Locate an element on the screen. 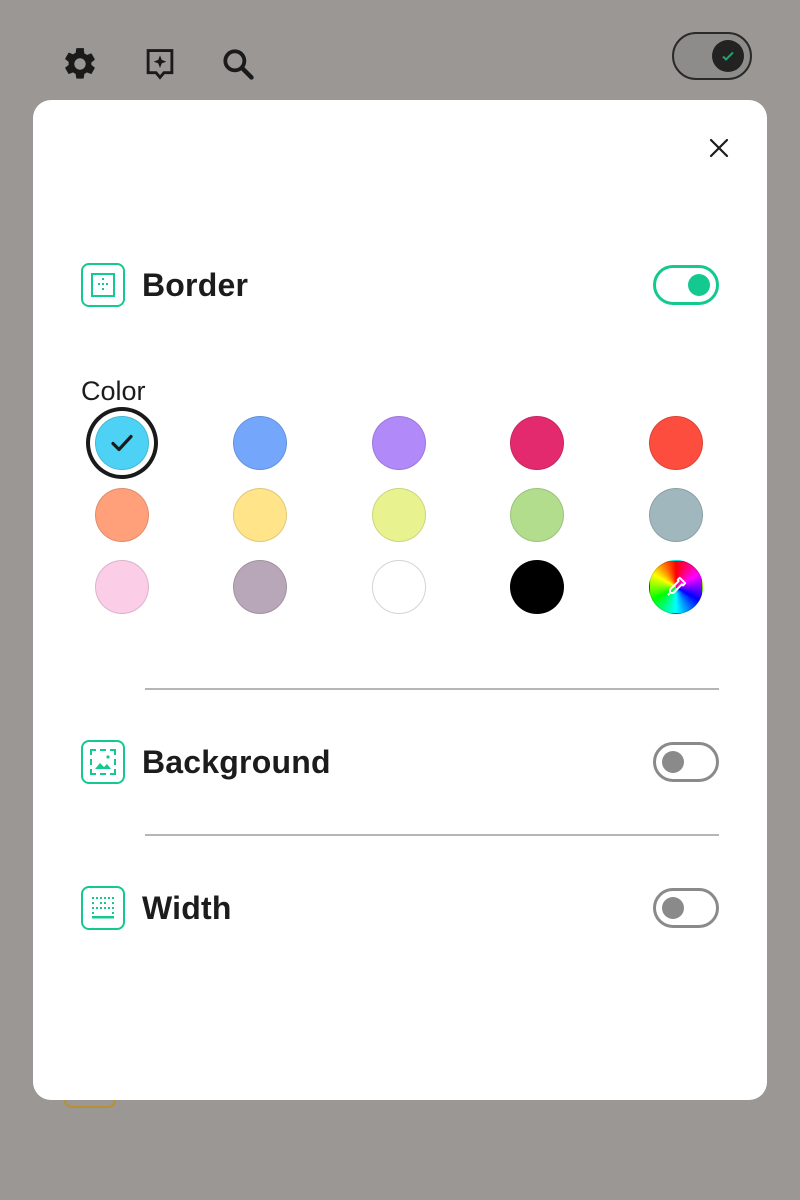 The image size is (800, 1200). search-icon is located at coordinates (238, 64).